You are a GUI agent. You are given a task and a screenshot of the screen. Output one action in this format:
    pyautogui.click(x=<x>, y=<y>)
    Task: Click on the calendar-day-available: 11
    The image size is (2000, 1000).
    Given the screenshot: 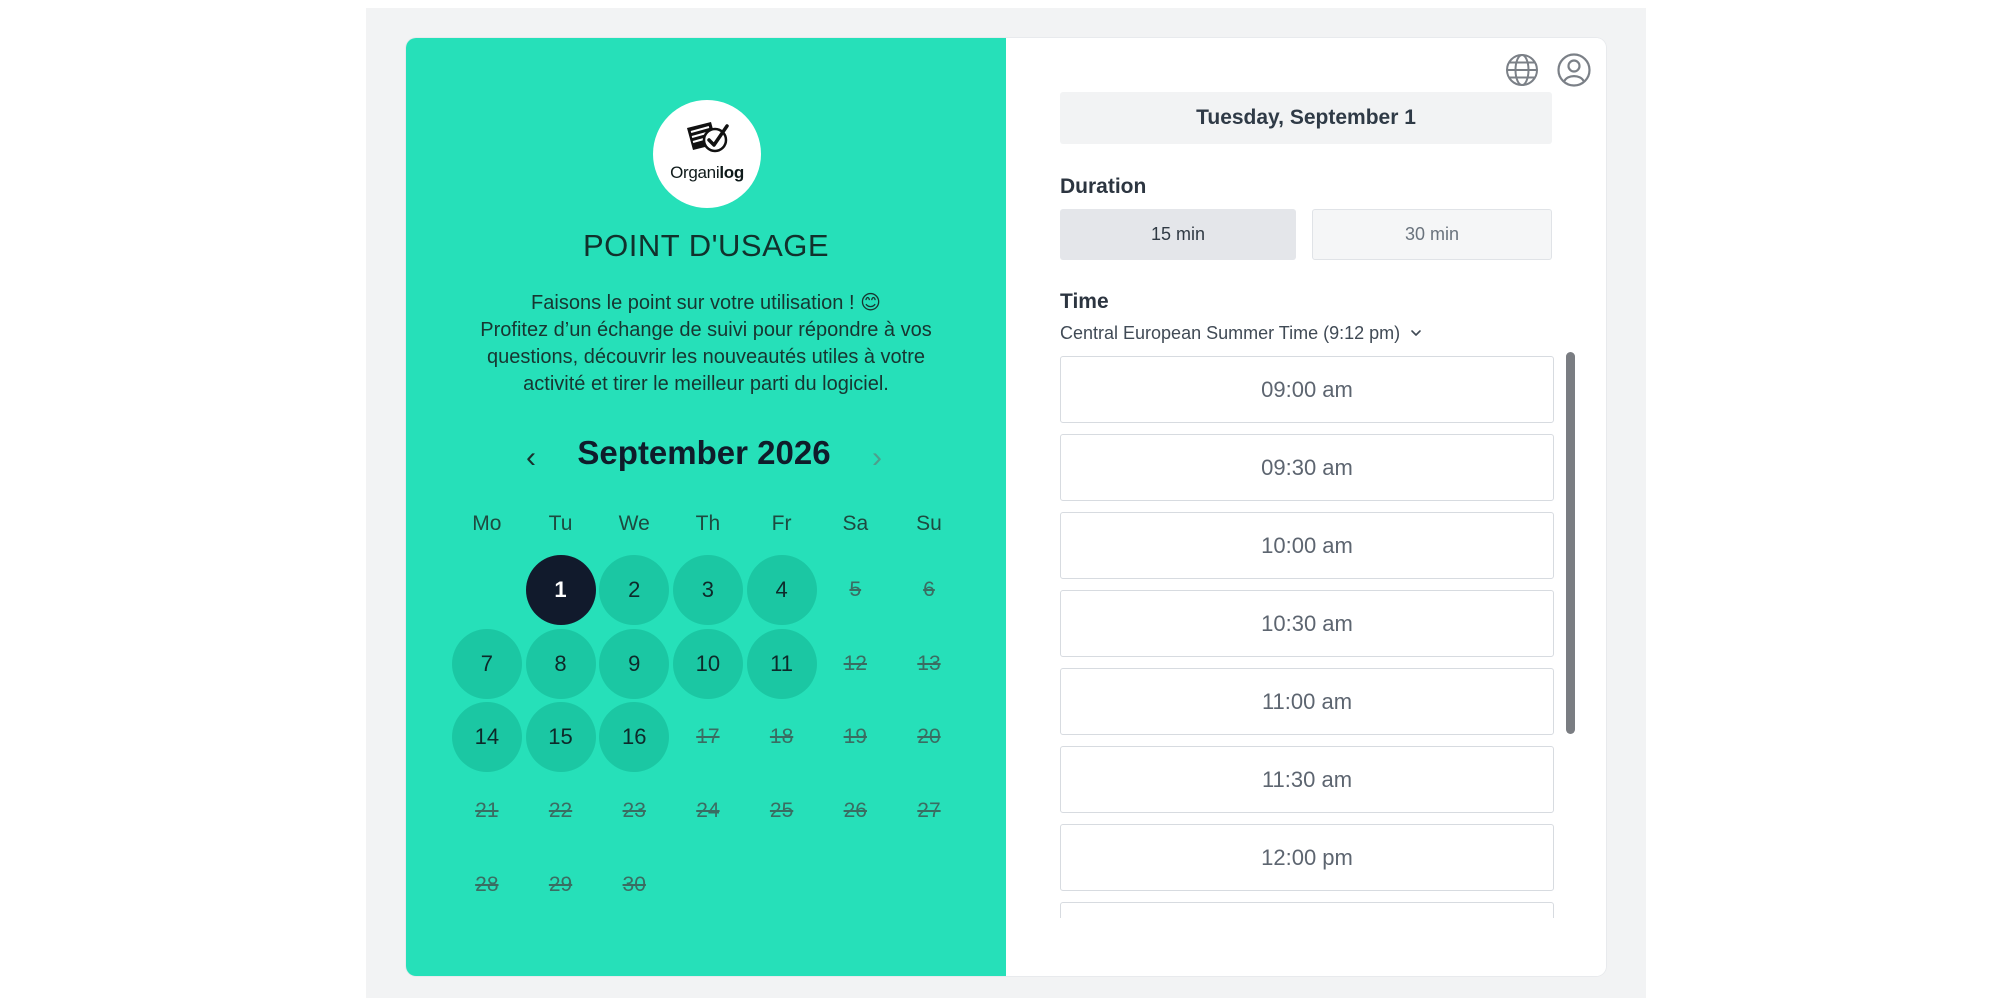 What is the action you would take?
    pyautogui.click(x=782, y=664)
    